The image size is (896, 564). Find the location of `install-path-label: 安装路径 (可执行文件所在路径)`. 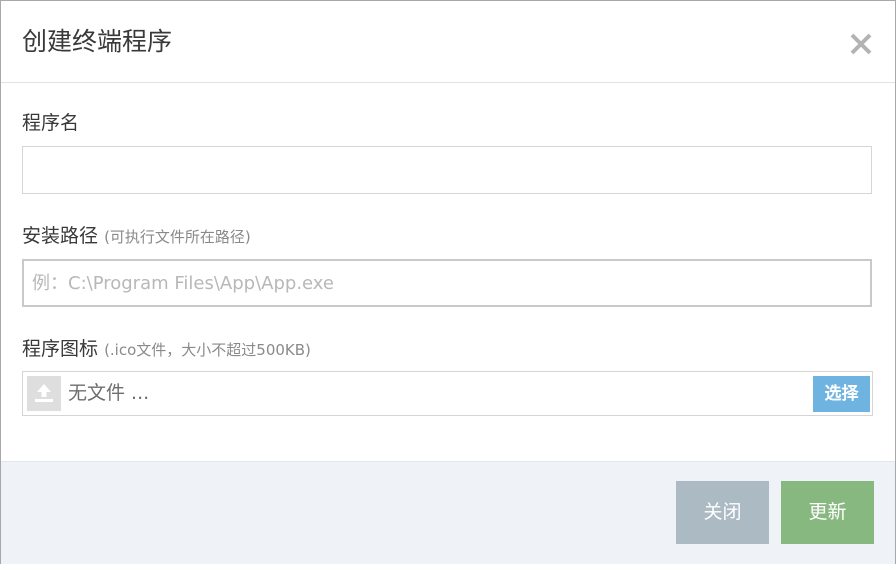

install-path-label: 安装路径 (可执行文件所在路径) is located at coordinates (136, 236).